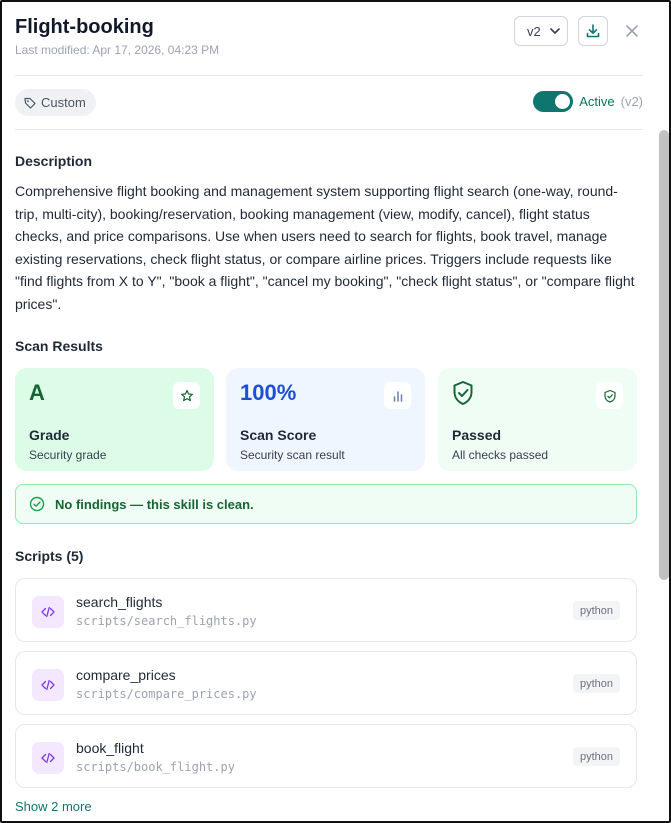 The image size is (671, 823). What do you see at coordinates (597, 101) in the screenshot?
I see `active-label: Active` at bounding box center [597, 101].